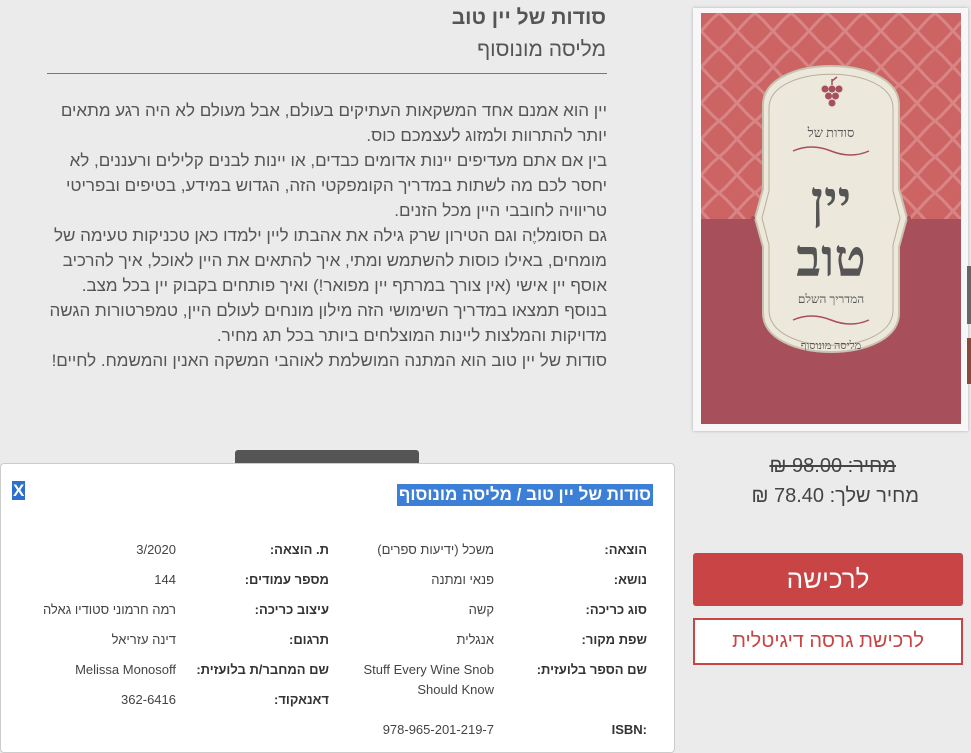 The image size is (971, 753). What do you see at coordinates (475, 639) in the screenshot?
I see `source-language-value: אנגלית` at bounding box center [475, 639].